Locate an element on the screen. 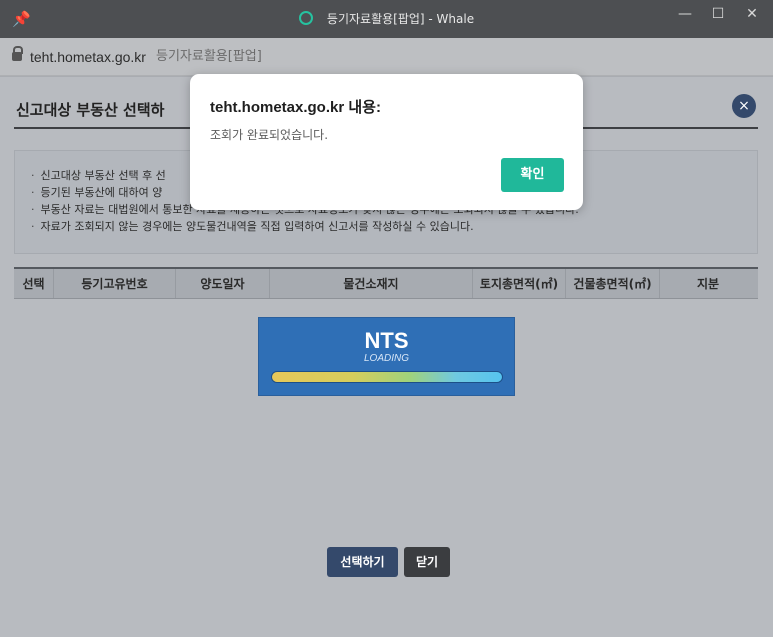  maximize-button: ☐ is located at coordinates (718, 14).